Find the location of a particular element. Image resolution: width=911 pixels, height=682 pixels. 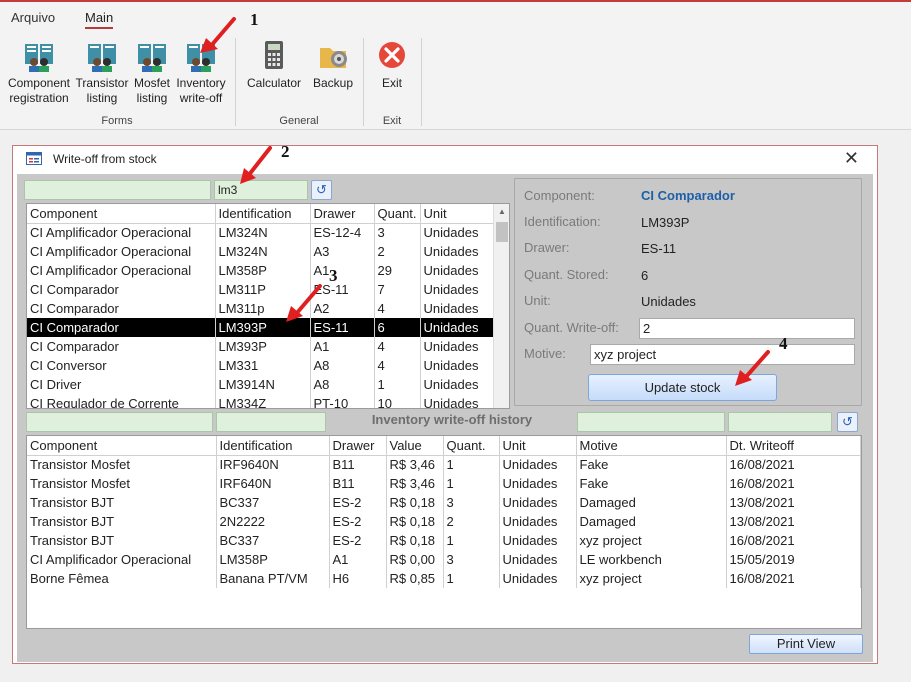

column-header: Value is located at coordinates (415, 446).